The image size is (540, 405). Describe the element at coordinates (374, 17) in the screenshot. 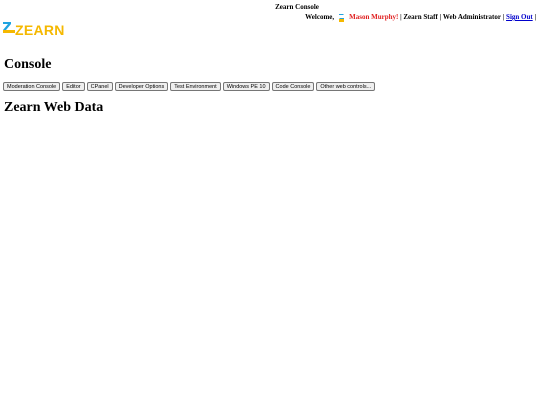

I see `user-name: Mason Murphy!` at that location.